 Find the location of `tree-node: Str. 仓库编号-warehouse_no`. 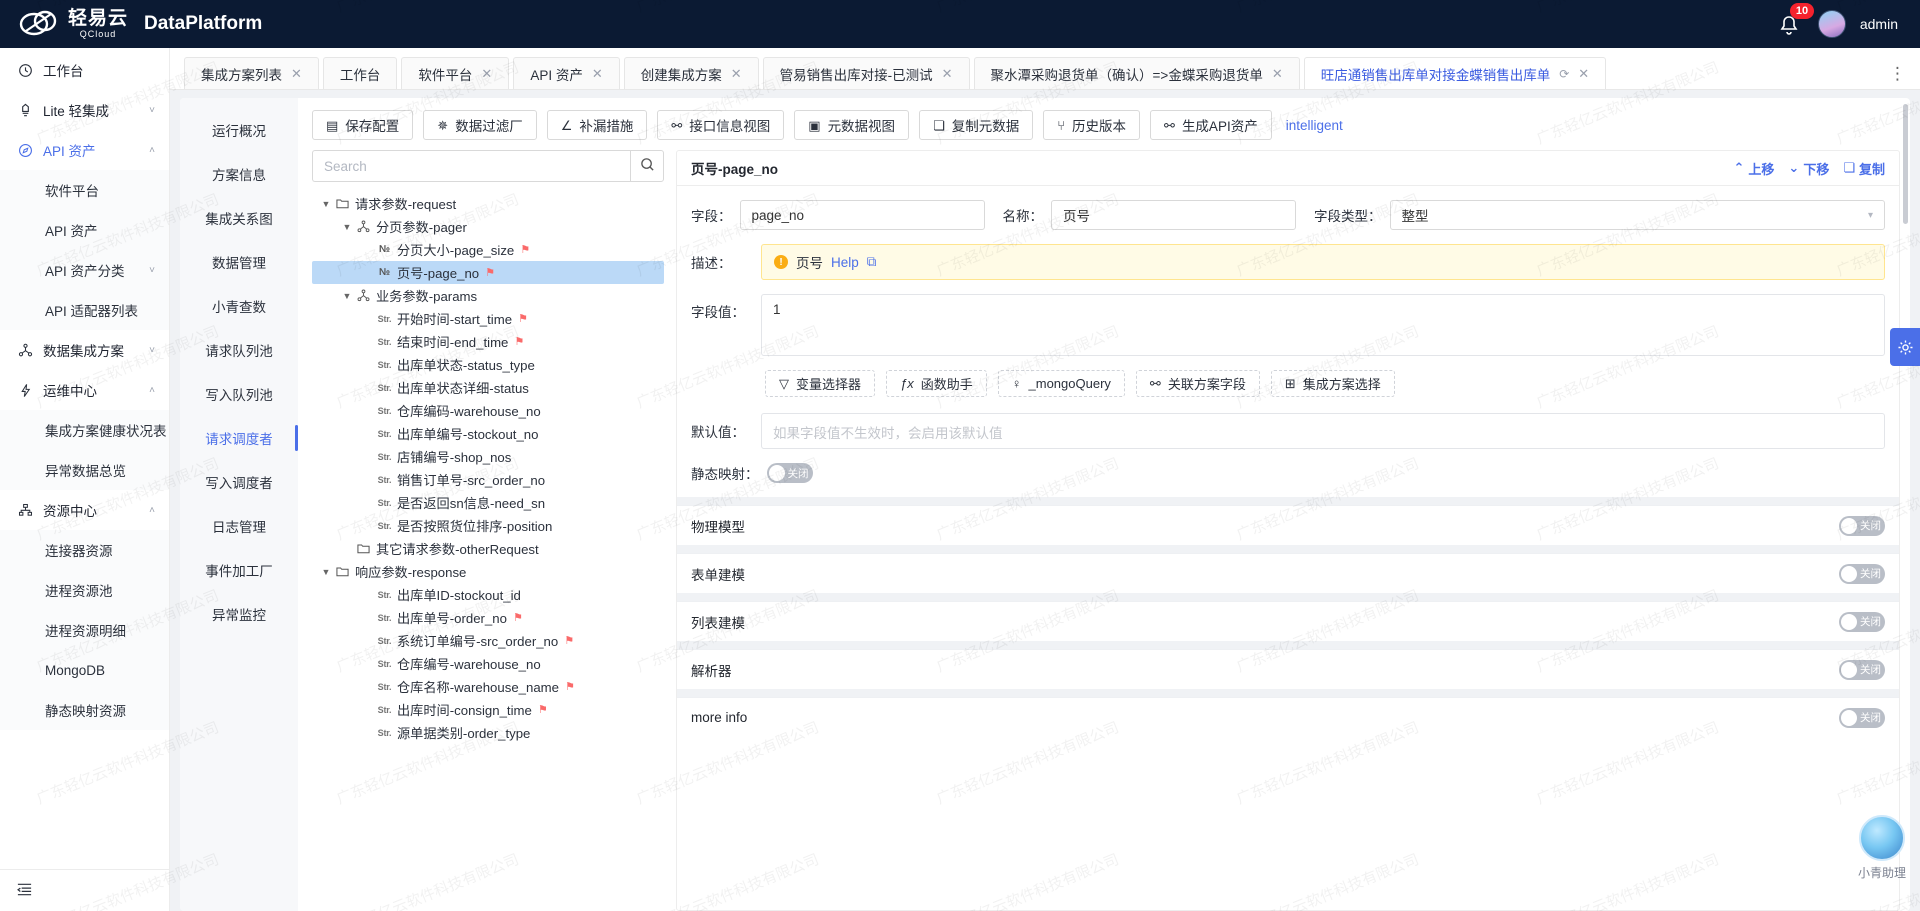

tree-node: Str. 仓库编号-warehouse_no is located at coordinates (488, 663).